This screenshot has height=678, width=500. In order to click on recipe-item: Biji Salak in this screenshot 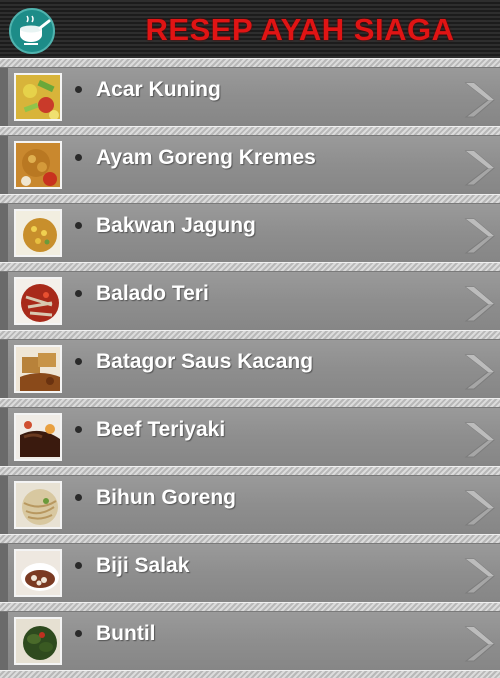, I will do `click(250, 573)`.